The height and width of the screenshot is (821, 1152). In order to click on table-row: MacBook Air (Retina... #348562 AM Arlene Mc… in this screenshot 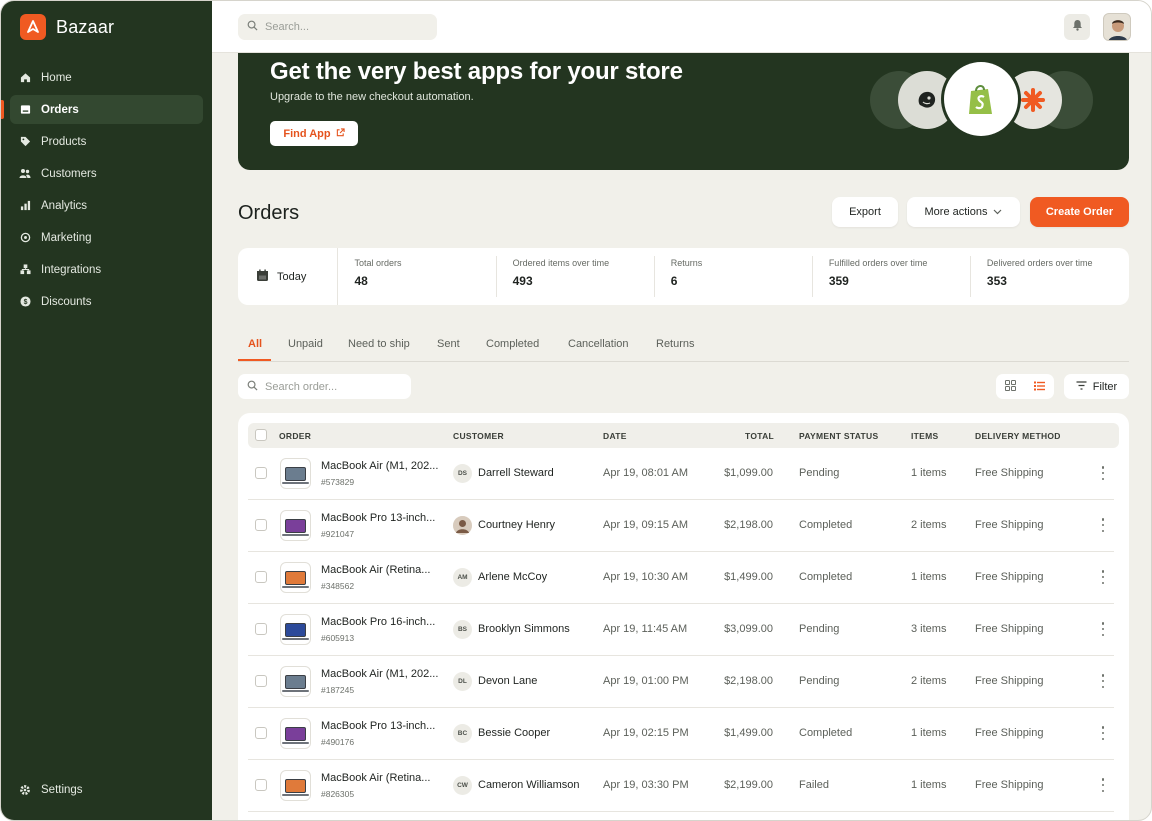, I will do `click(681, 578)`.